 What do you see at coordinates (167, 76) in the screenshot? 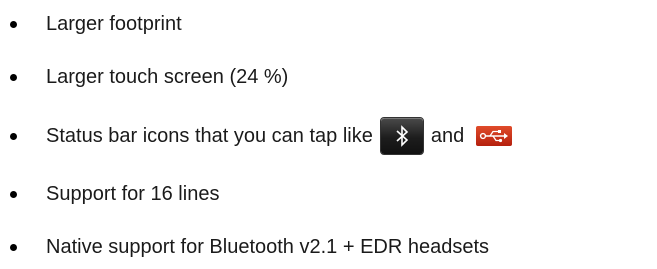
I see `bullet-text: Larger touch screen (24 %)` at bounding box center [167, 76].